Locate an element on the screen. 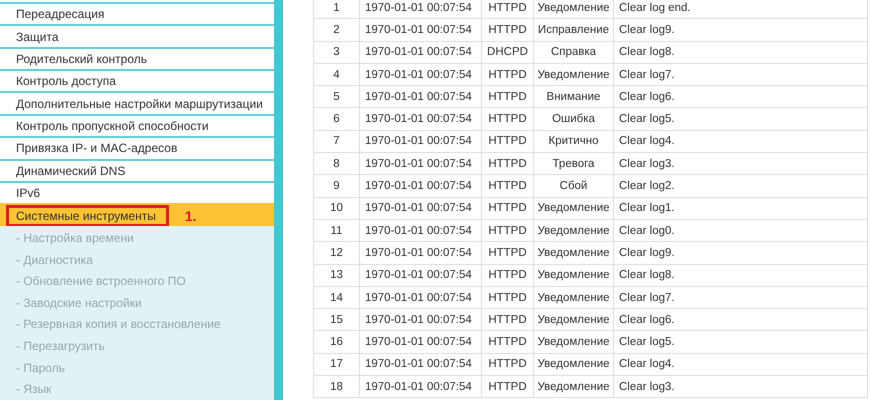  row-number: 4 is located at coordinates (337, 74).